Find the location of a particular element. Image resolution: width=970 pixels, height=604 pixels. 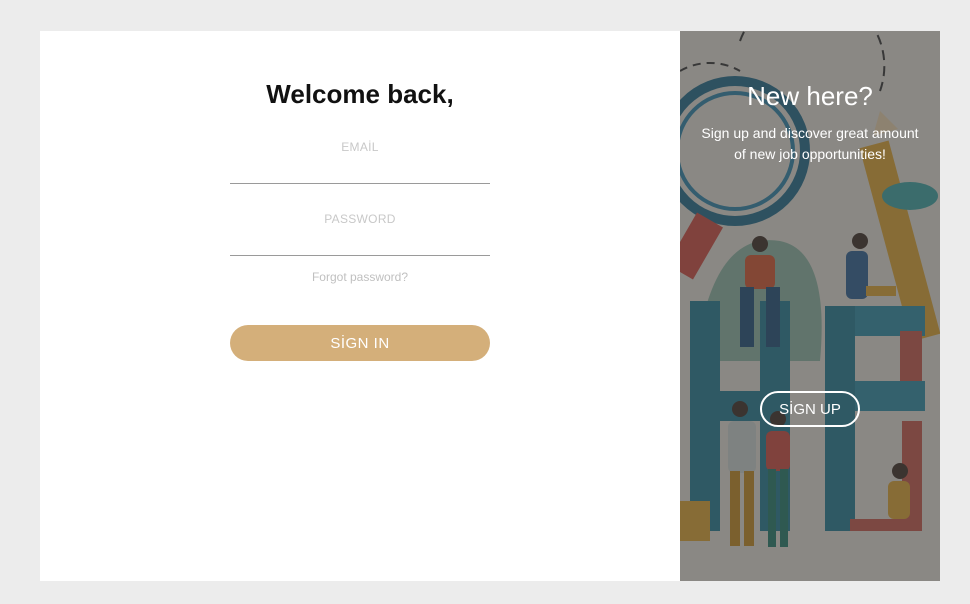

signin-button: SİGN IN is located at coordinates (360, 343).